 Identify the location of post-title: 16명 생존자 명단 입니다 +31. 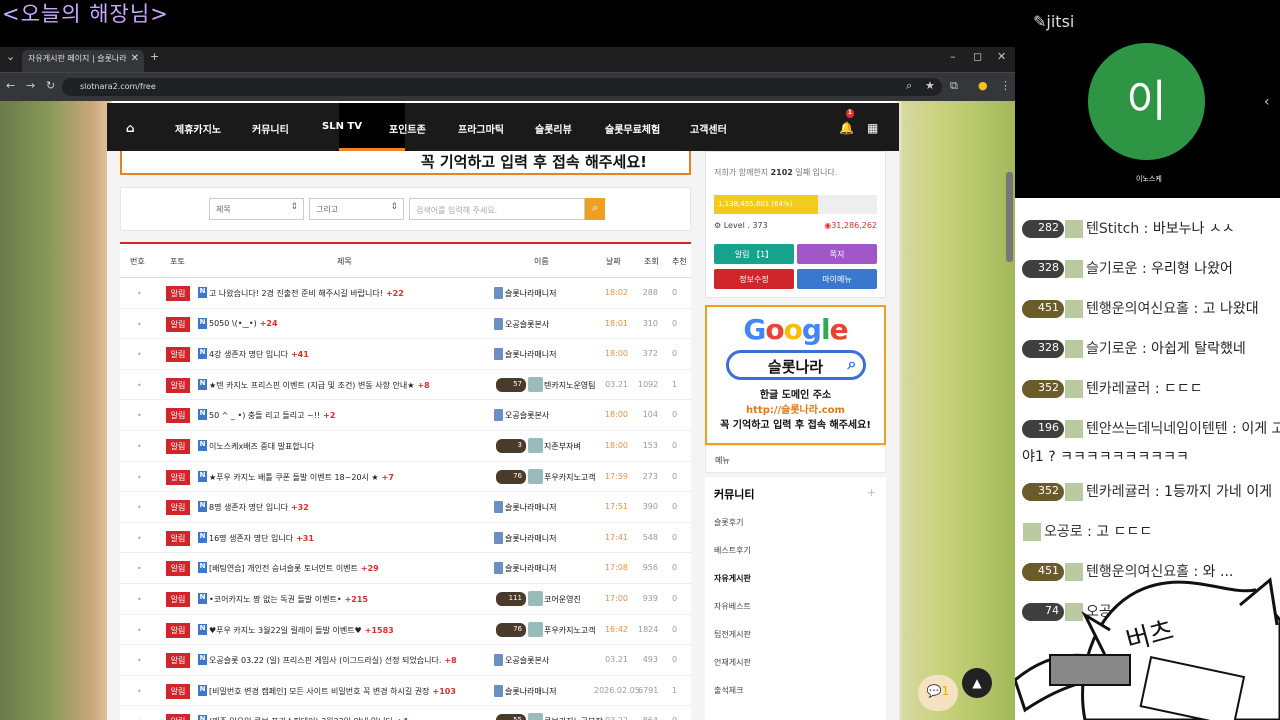
(350, 538).